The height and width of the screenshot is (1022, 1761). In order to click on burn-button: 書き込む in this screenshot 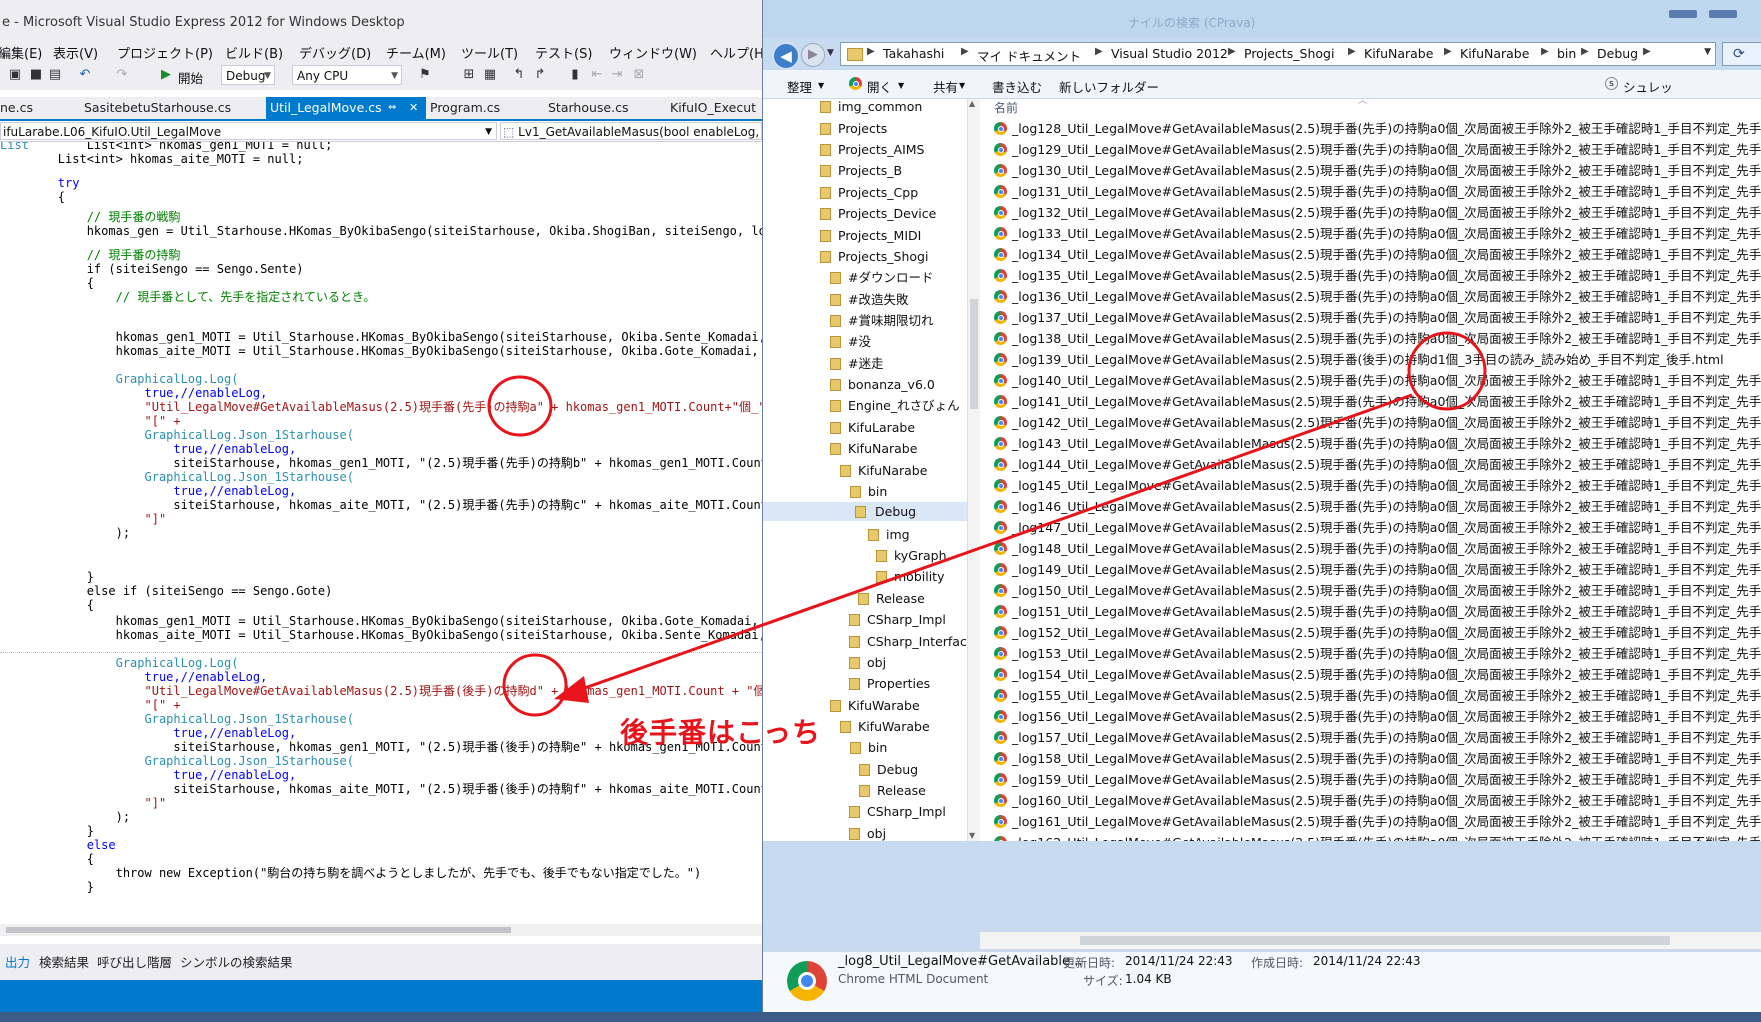, I will do `click(1017, 86)`.